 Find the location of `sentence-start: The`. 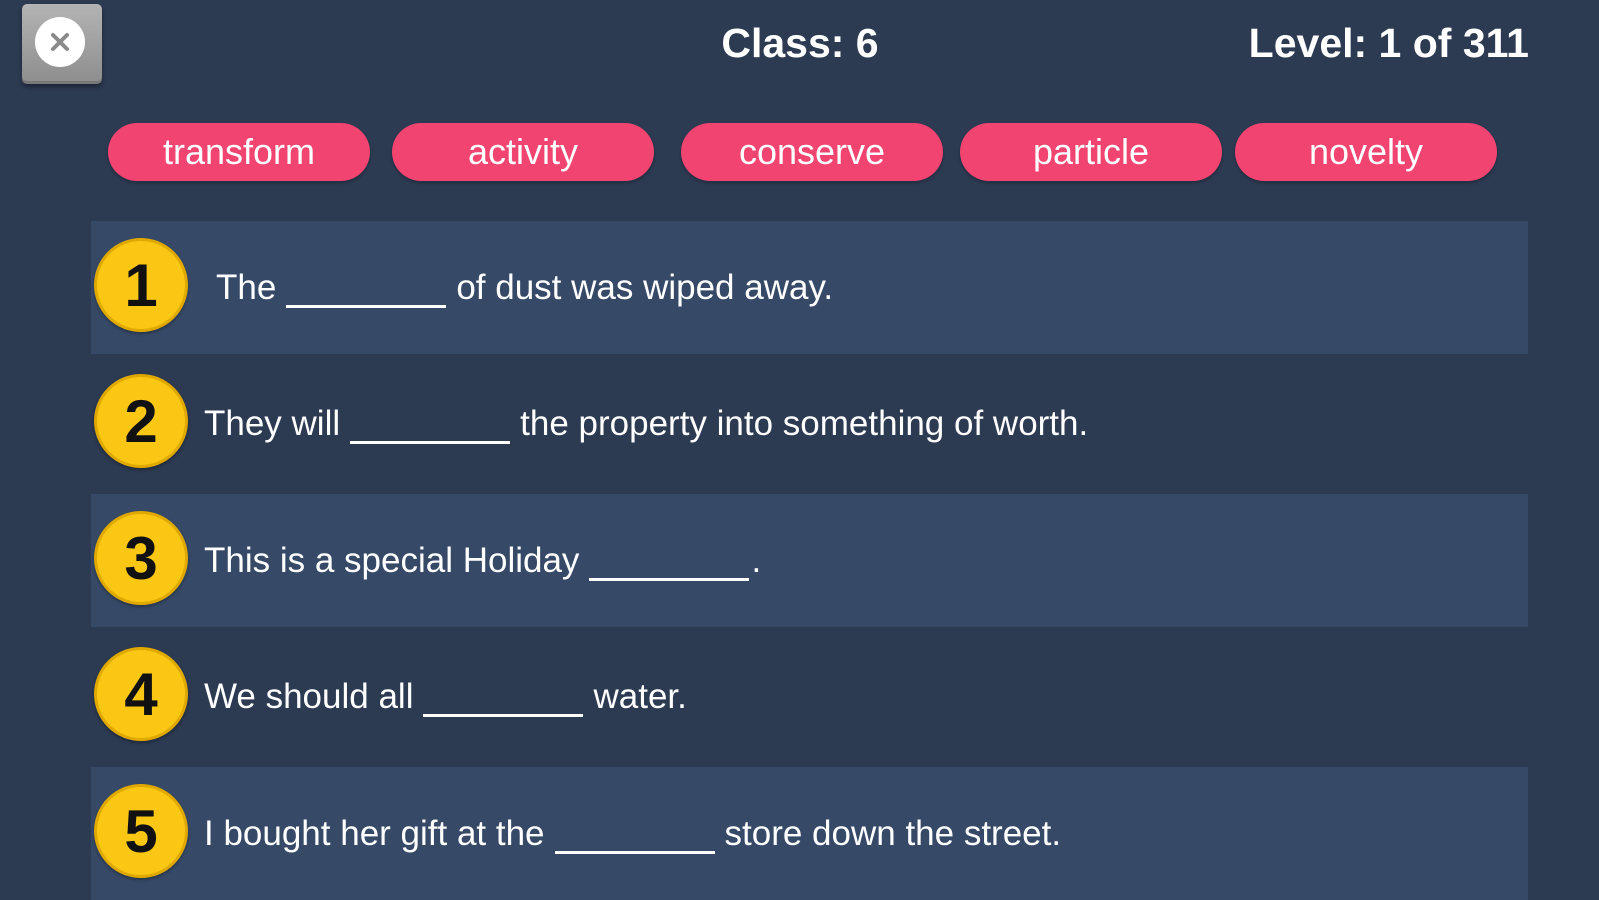

sentence-start: The is located at coordinates (246, 287).